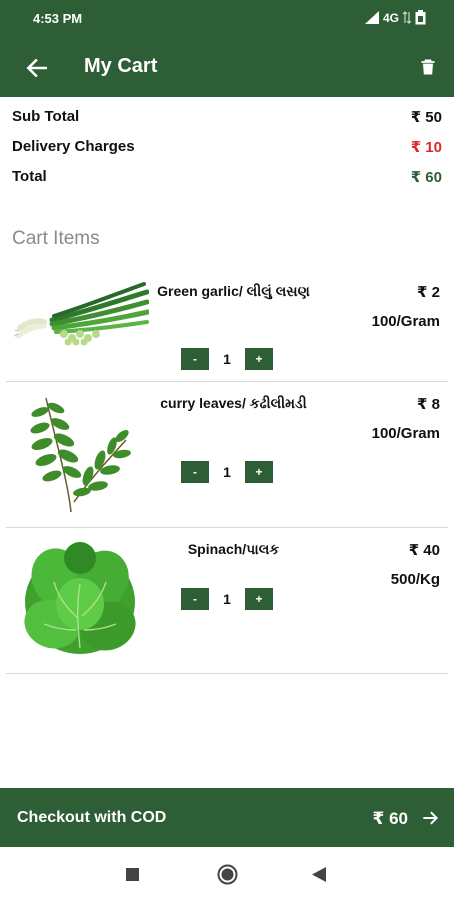  I want to click on status-icons: 4G, so click(395, 17).